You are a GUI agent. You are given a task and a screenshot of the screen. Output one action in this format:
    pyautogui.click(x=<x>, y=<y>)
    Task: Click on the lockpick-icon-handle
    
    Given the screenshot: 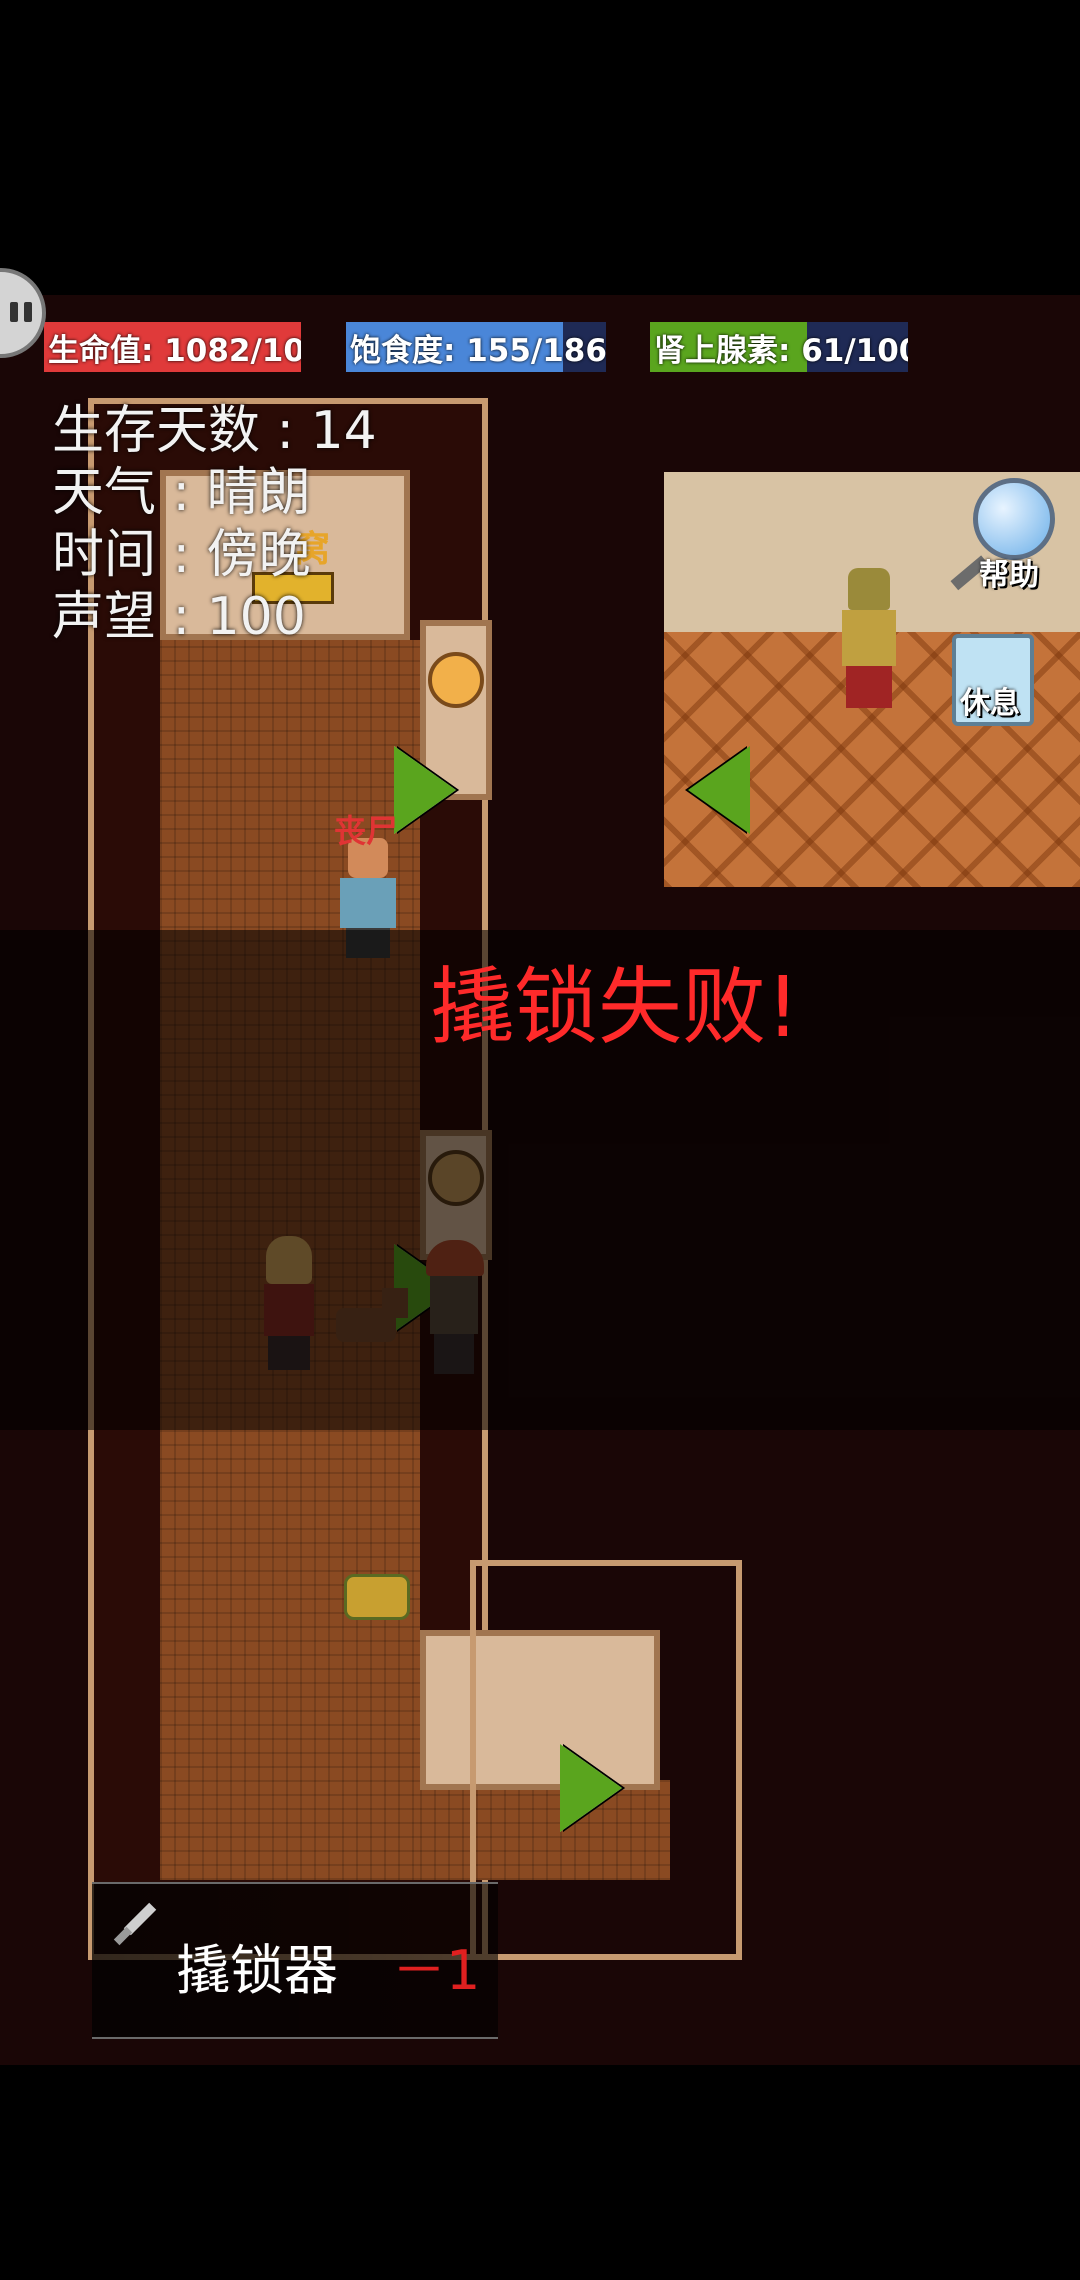 What is the action you would take?
    pyautogui.click(x=123, y=1936)
    